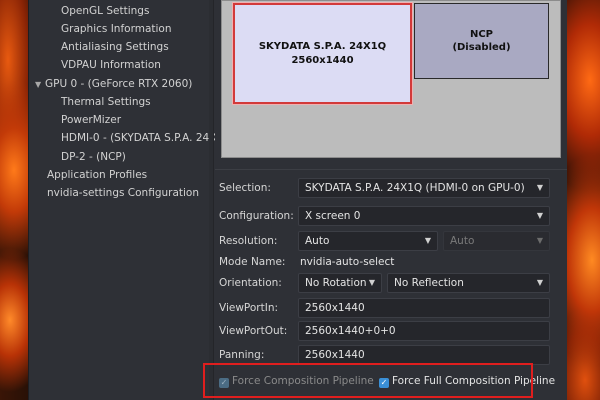 The image size is (600, 400). What do you see at coordinates (481, 34) in the screenshot?
I see `display-name: NCP` at bounding box center [481, 34].